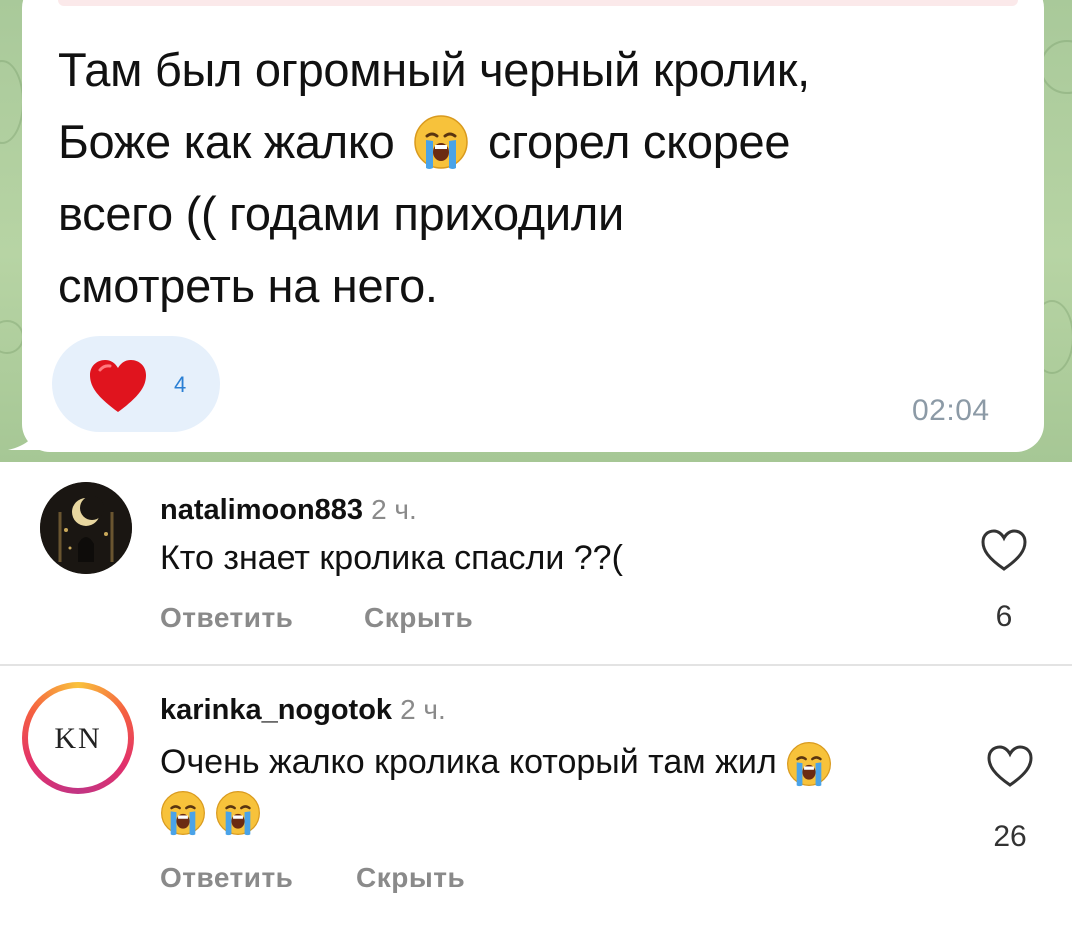  Describe the element at coordinates (951, 410) in the screenshot. I see `message-time: 02:04` at that location.